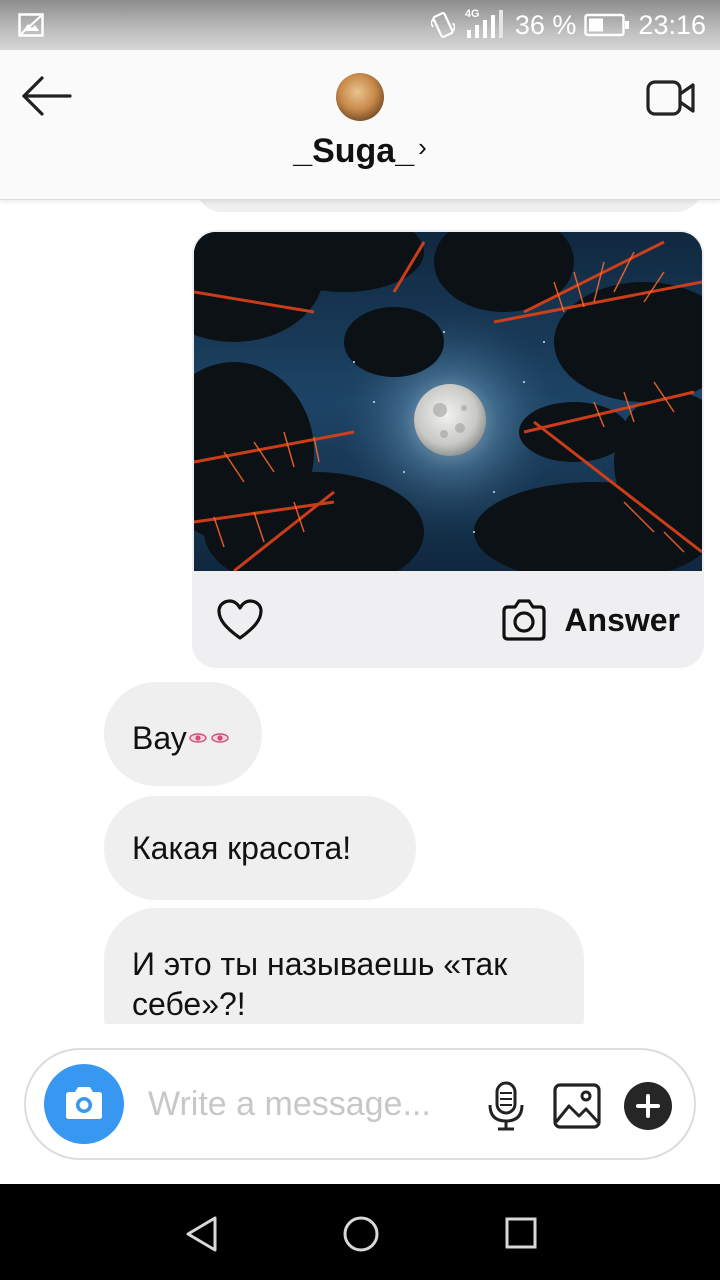  What do you see at coordinates (209, 734) in the screenshot?
I see `eyes-emoji-icon` at bounding box center [209, 734].